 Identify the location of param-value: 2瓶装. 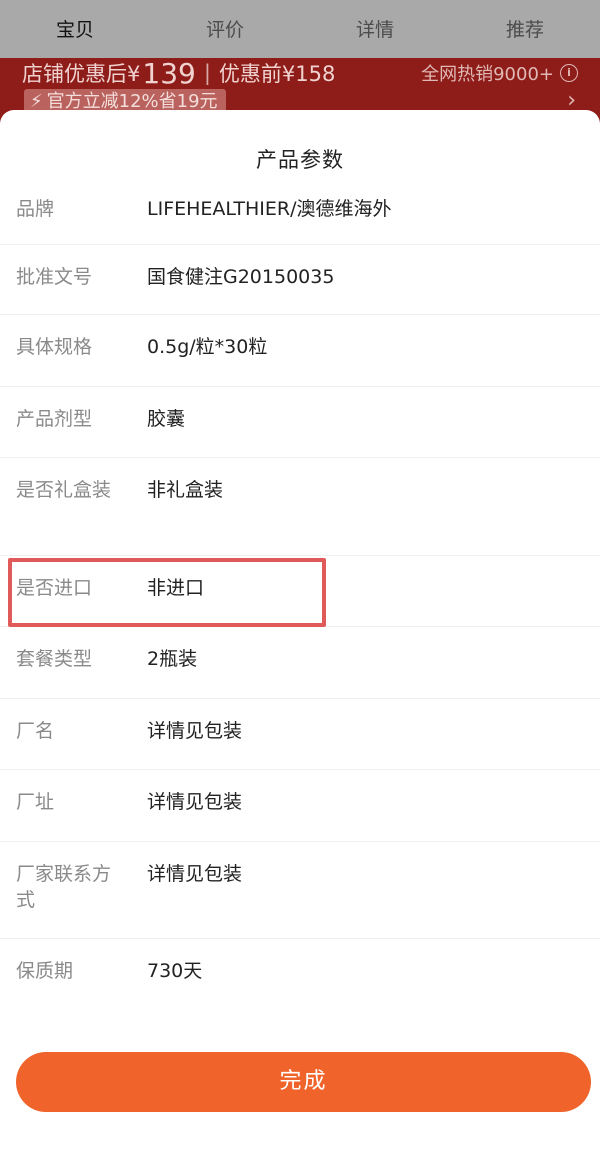
(172, 659).